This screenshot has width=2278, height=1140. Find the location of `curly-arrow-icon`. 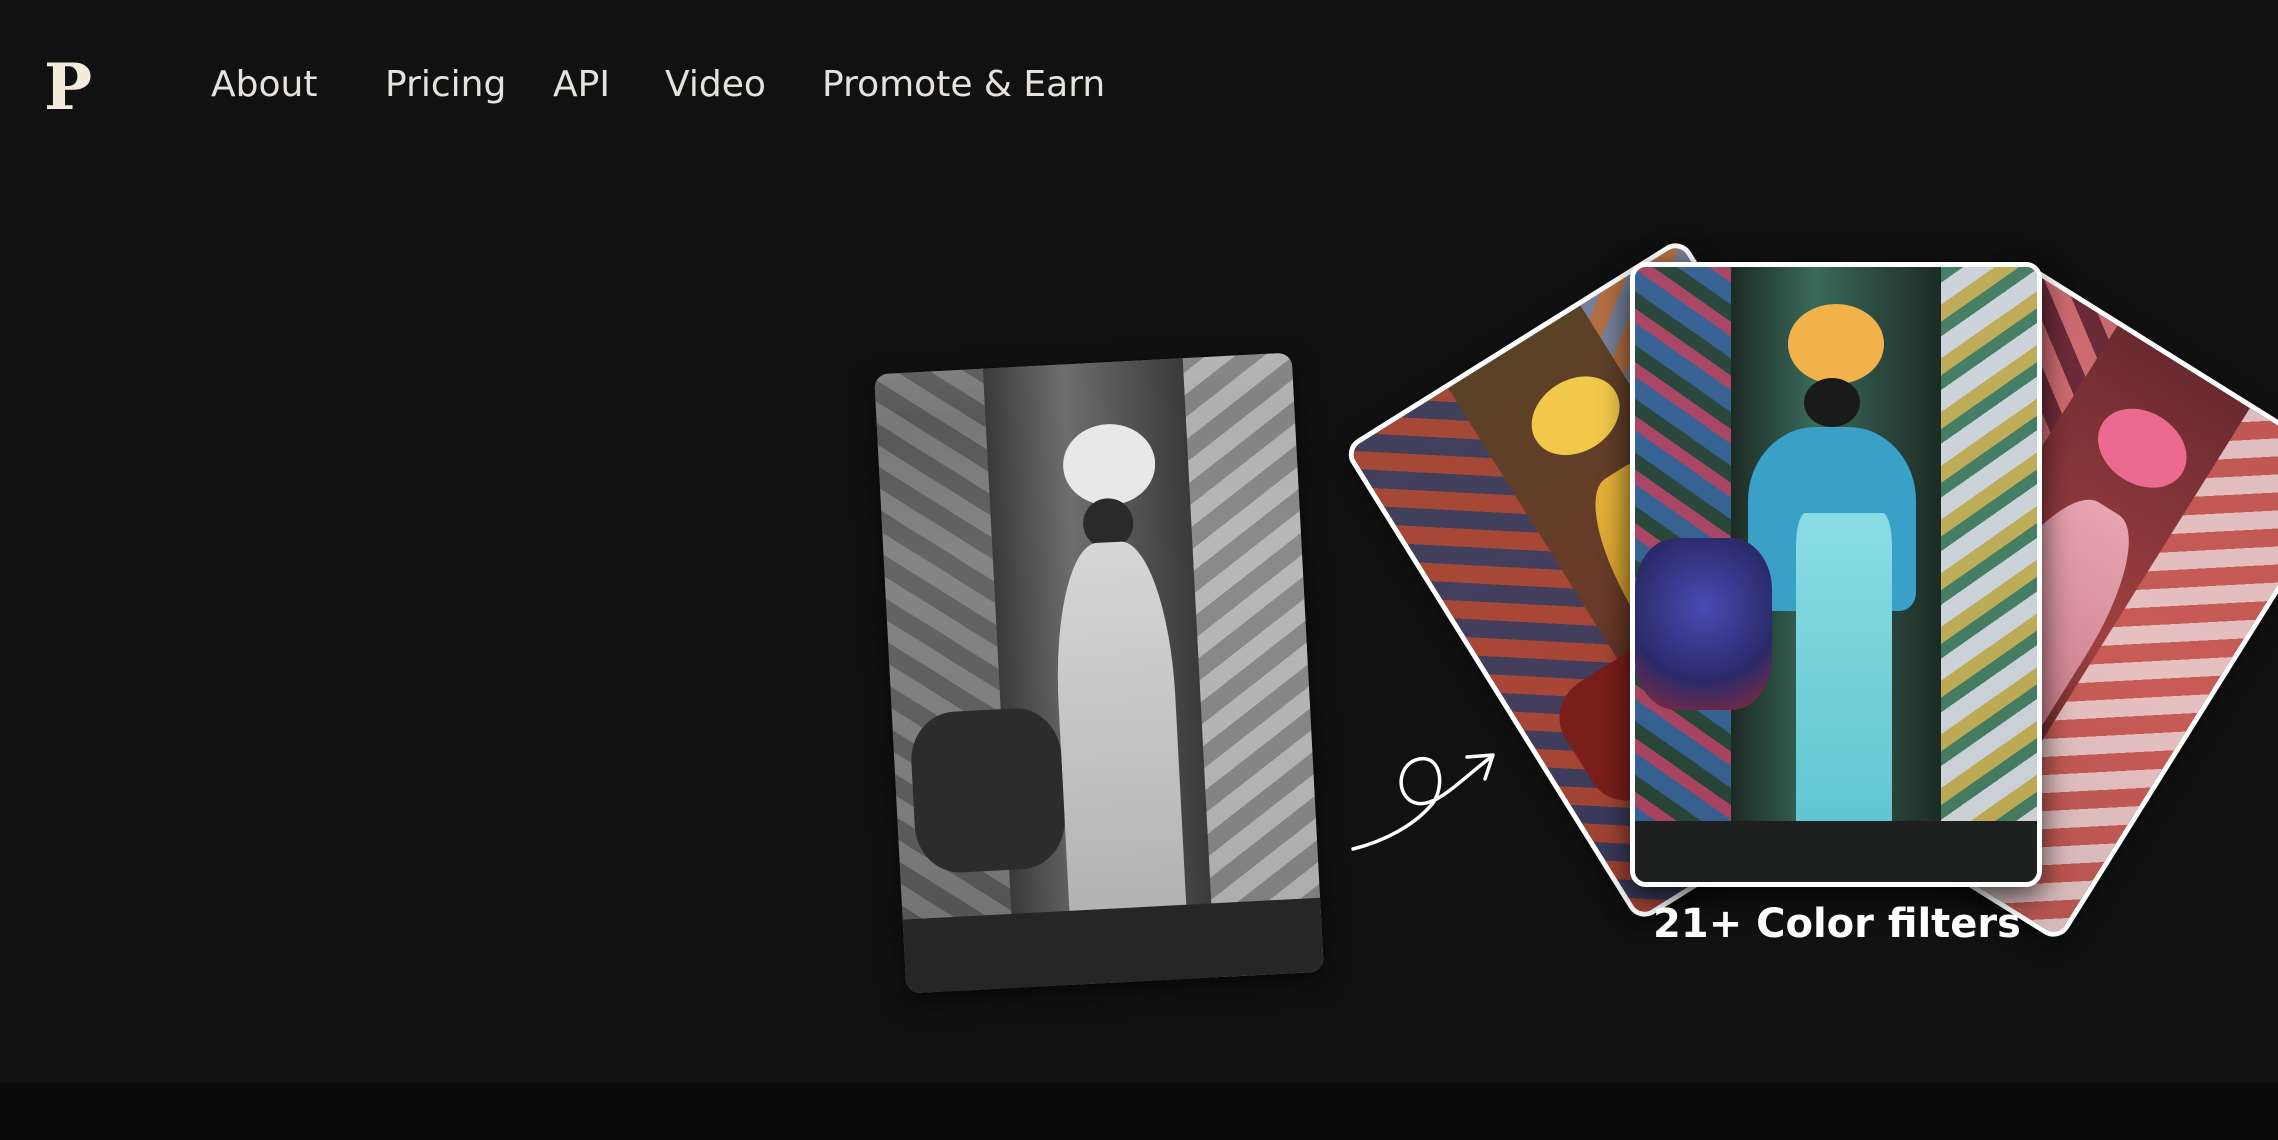

curly-arrow-icon is located at coordinates (1423, 802).